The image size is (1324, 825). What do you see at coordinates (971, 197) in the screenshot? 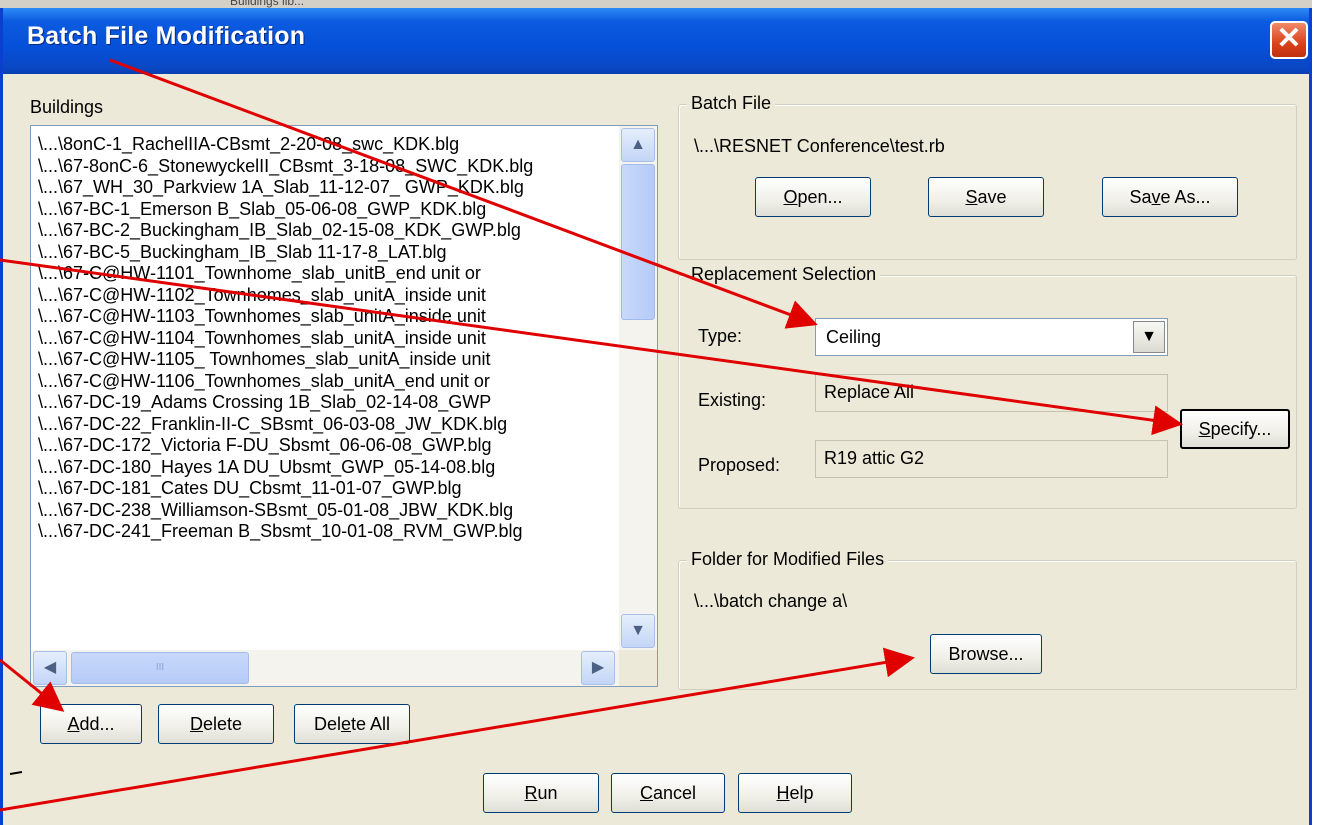
I see `save-label-accel: S` at bounding box center [971, 197].